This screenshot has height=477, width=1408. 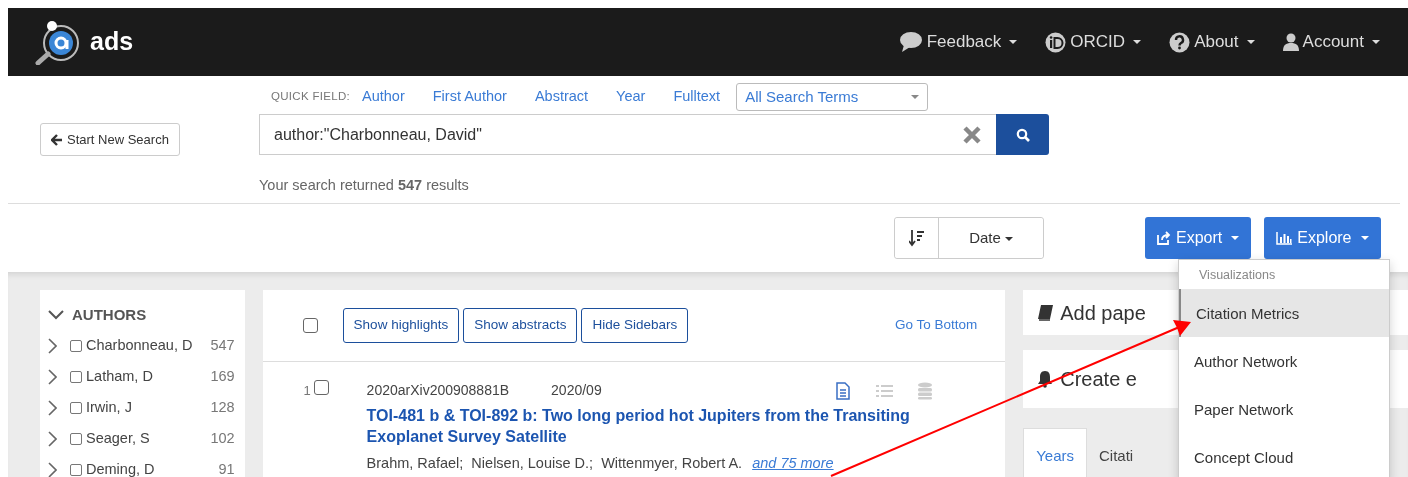 I want to click on search-icon, so click(x=1022, y=134).